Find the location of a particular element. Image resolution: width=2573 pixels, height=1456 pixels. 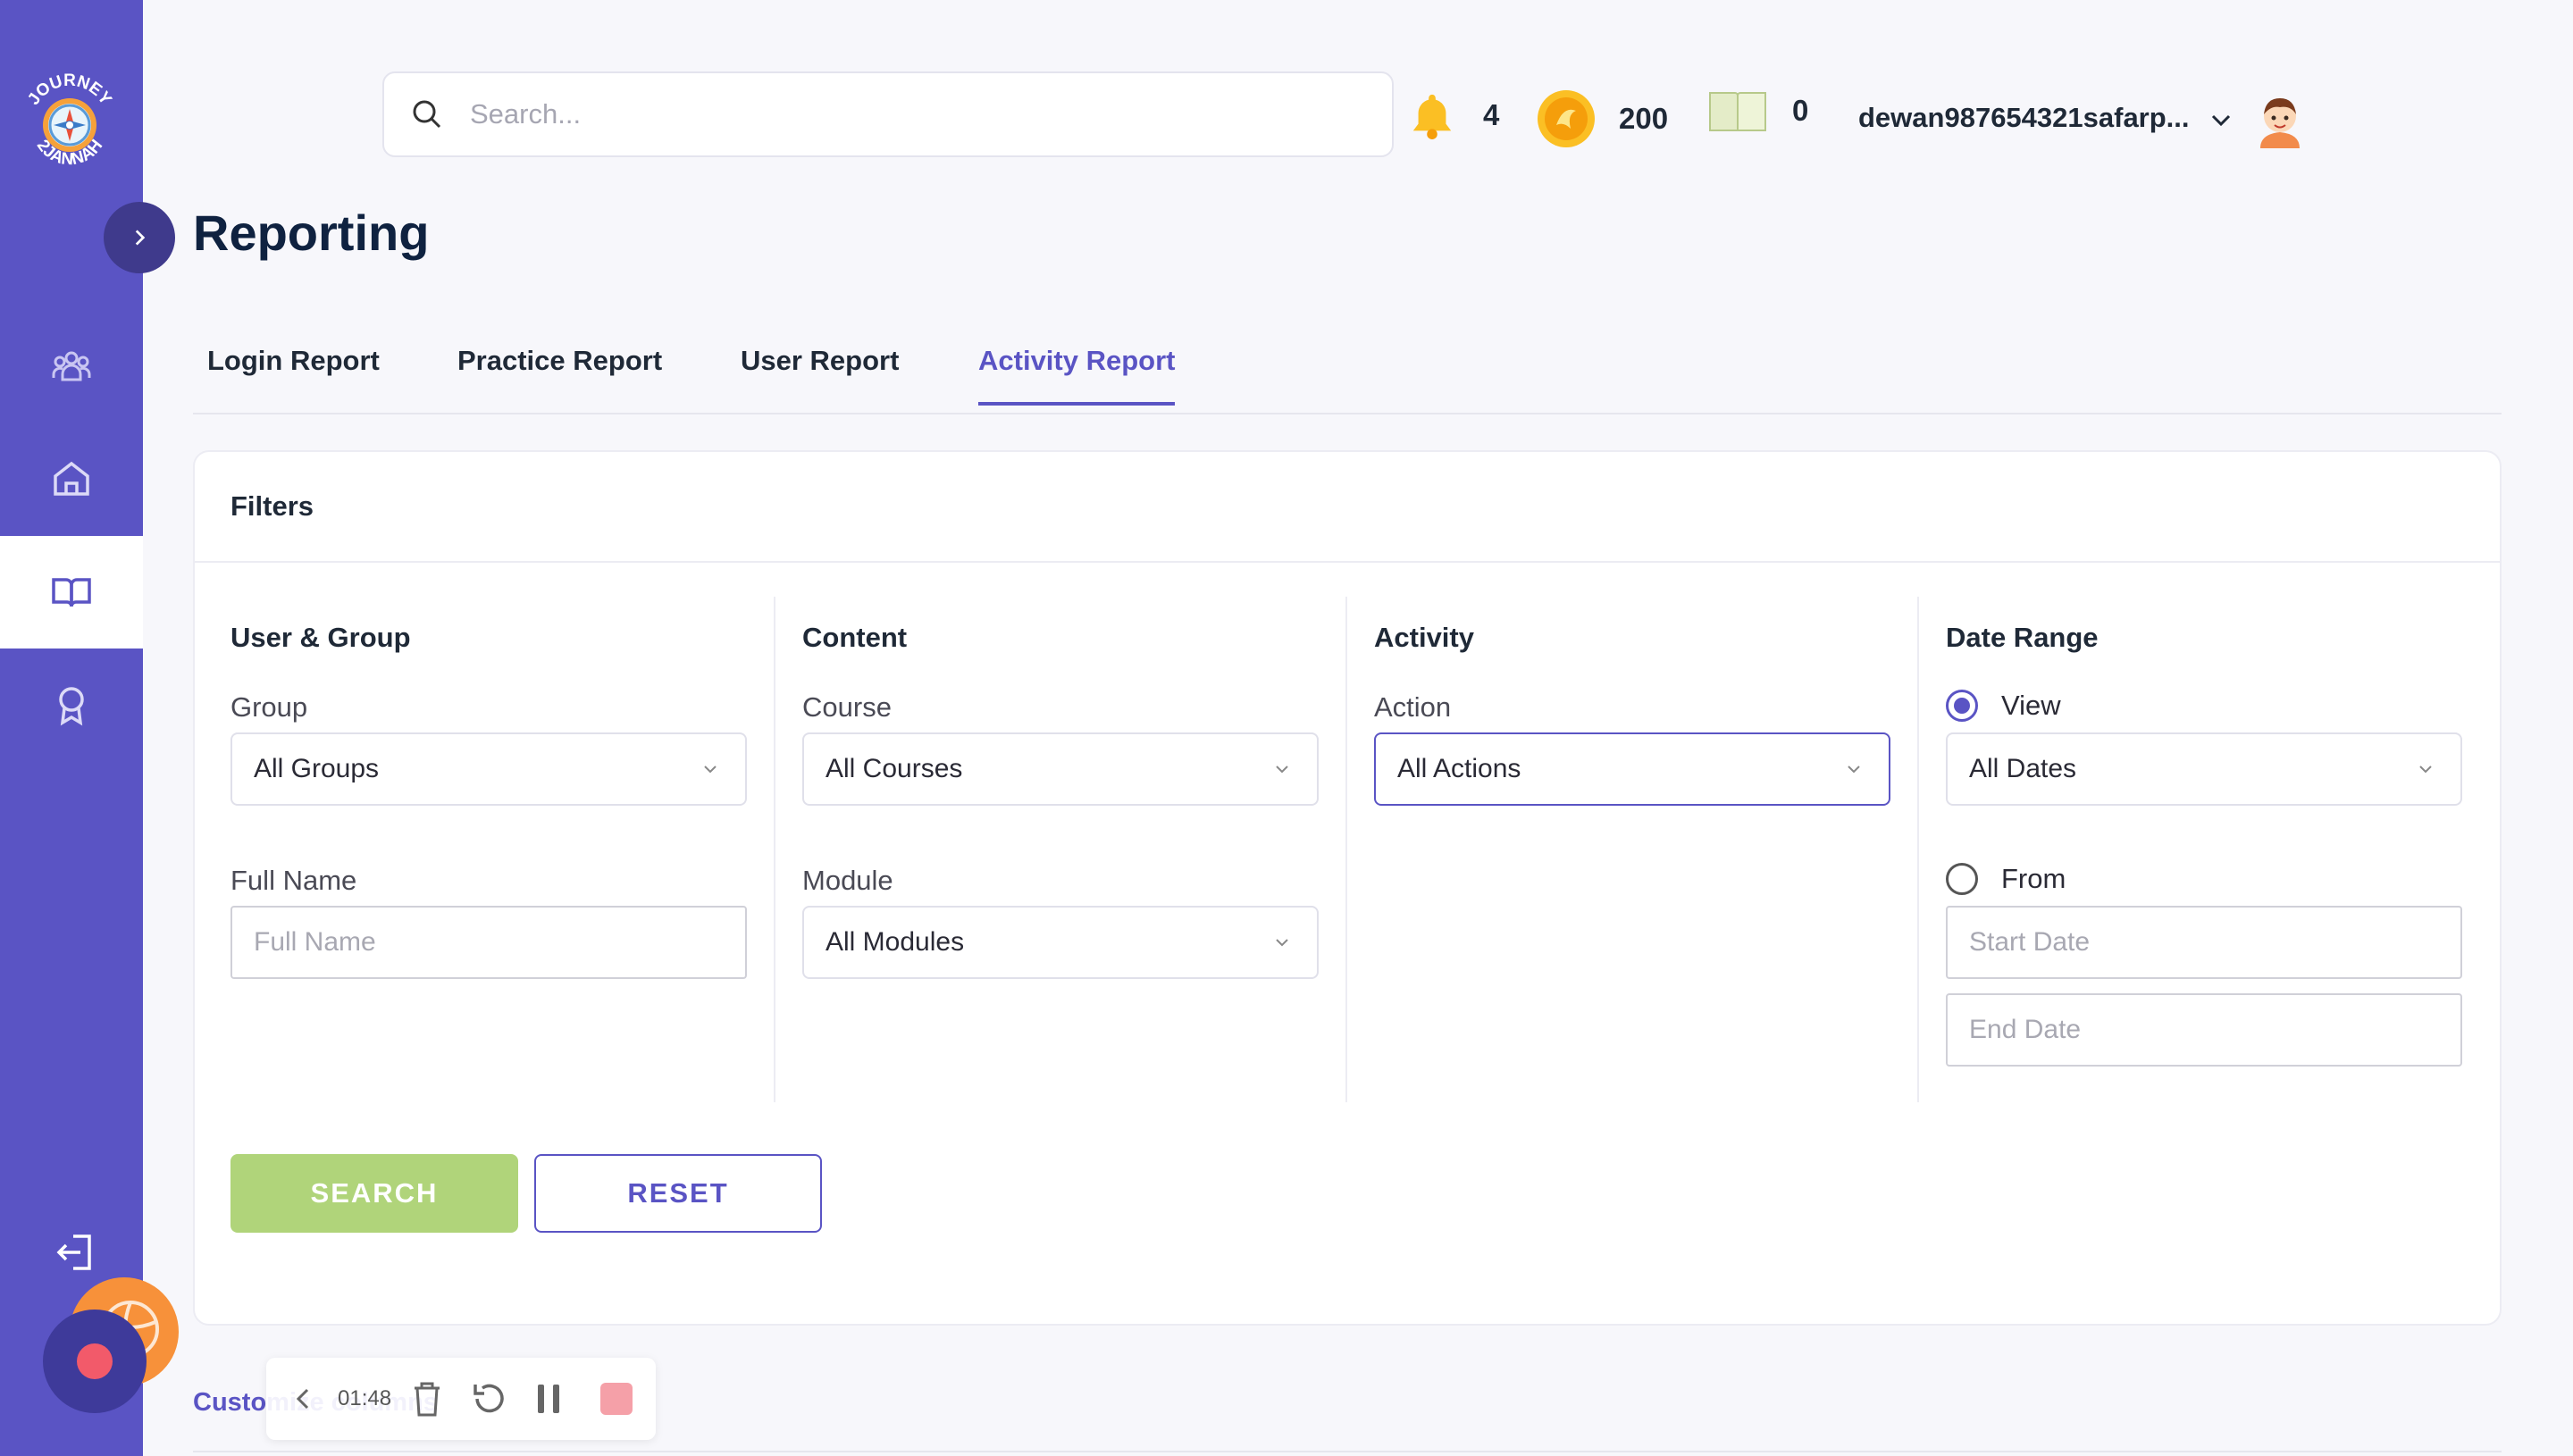

end-date-input is located at coordinates (2204, 1030).